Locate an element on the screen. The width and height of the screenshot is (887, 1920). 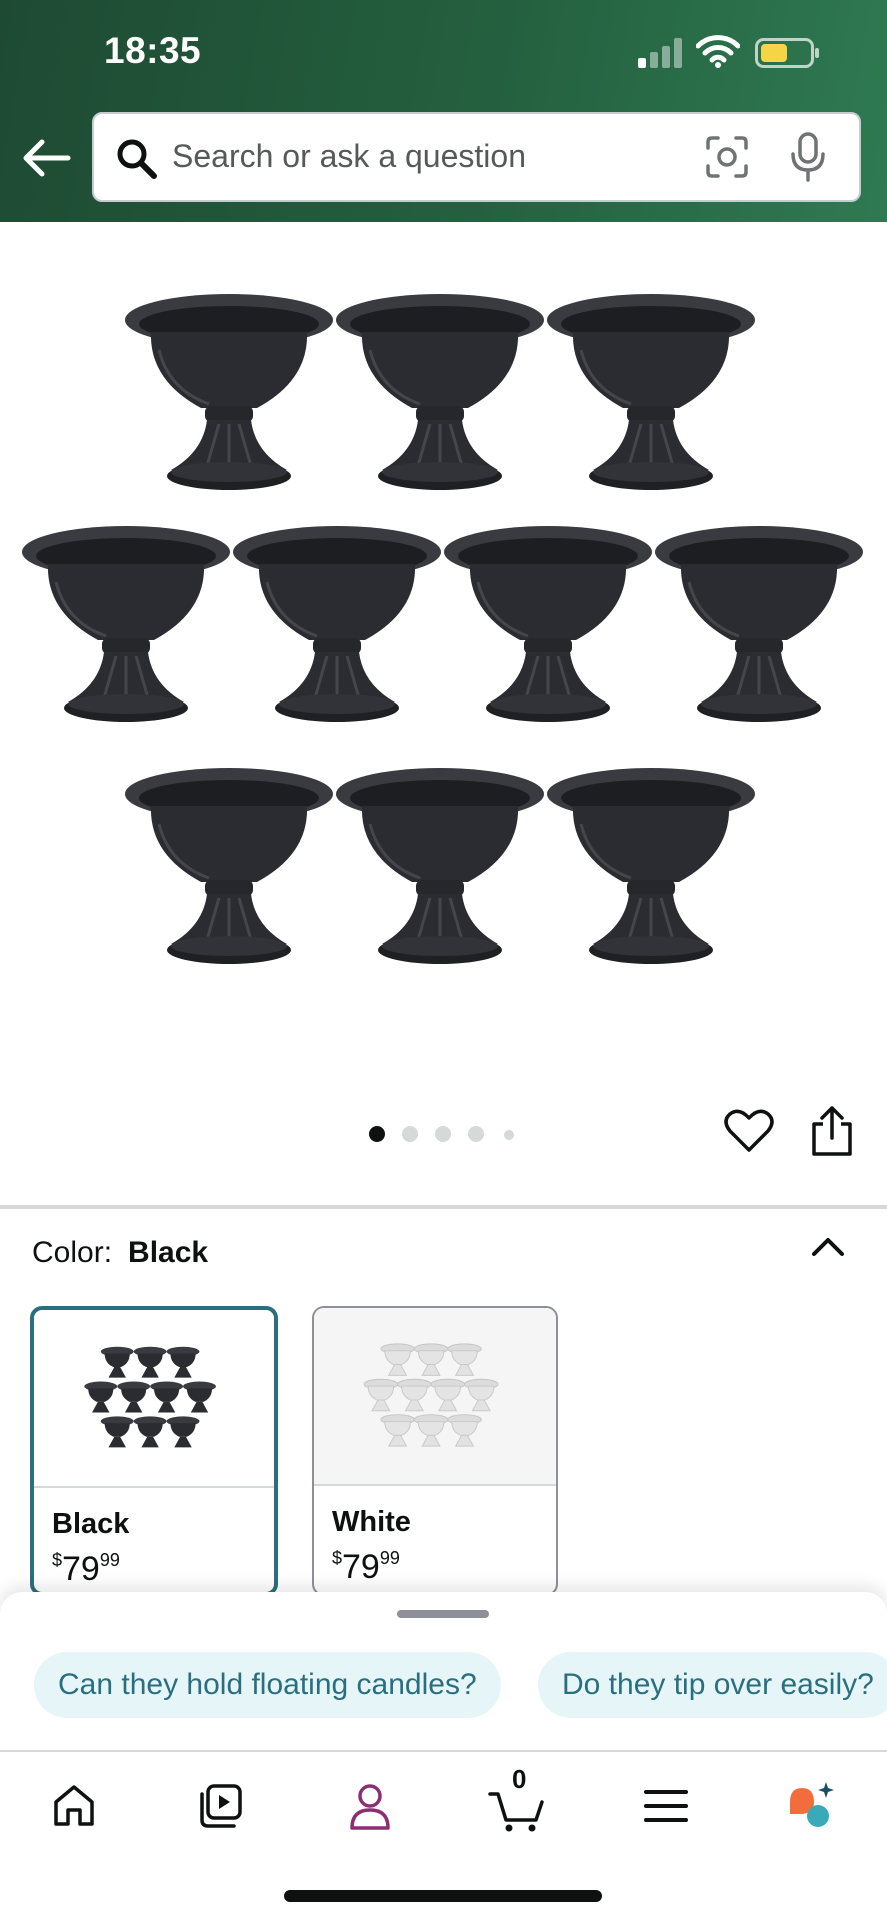
chevron-up-icon is located at coordinates (828, 1247).